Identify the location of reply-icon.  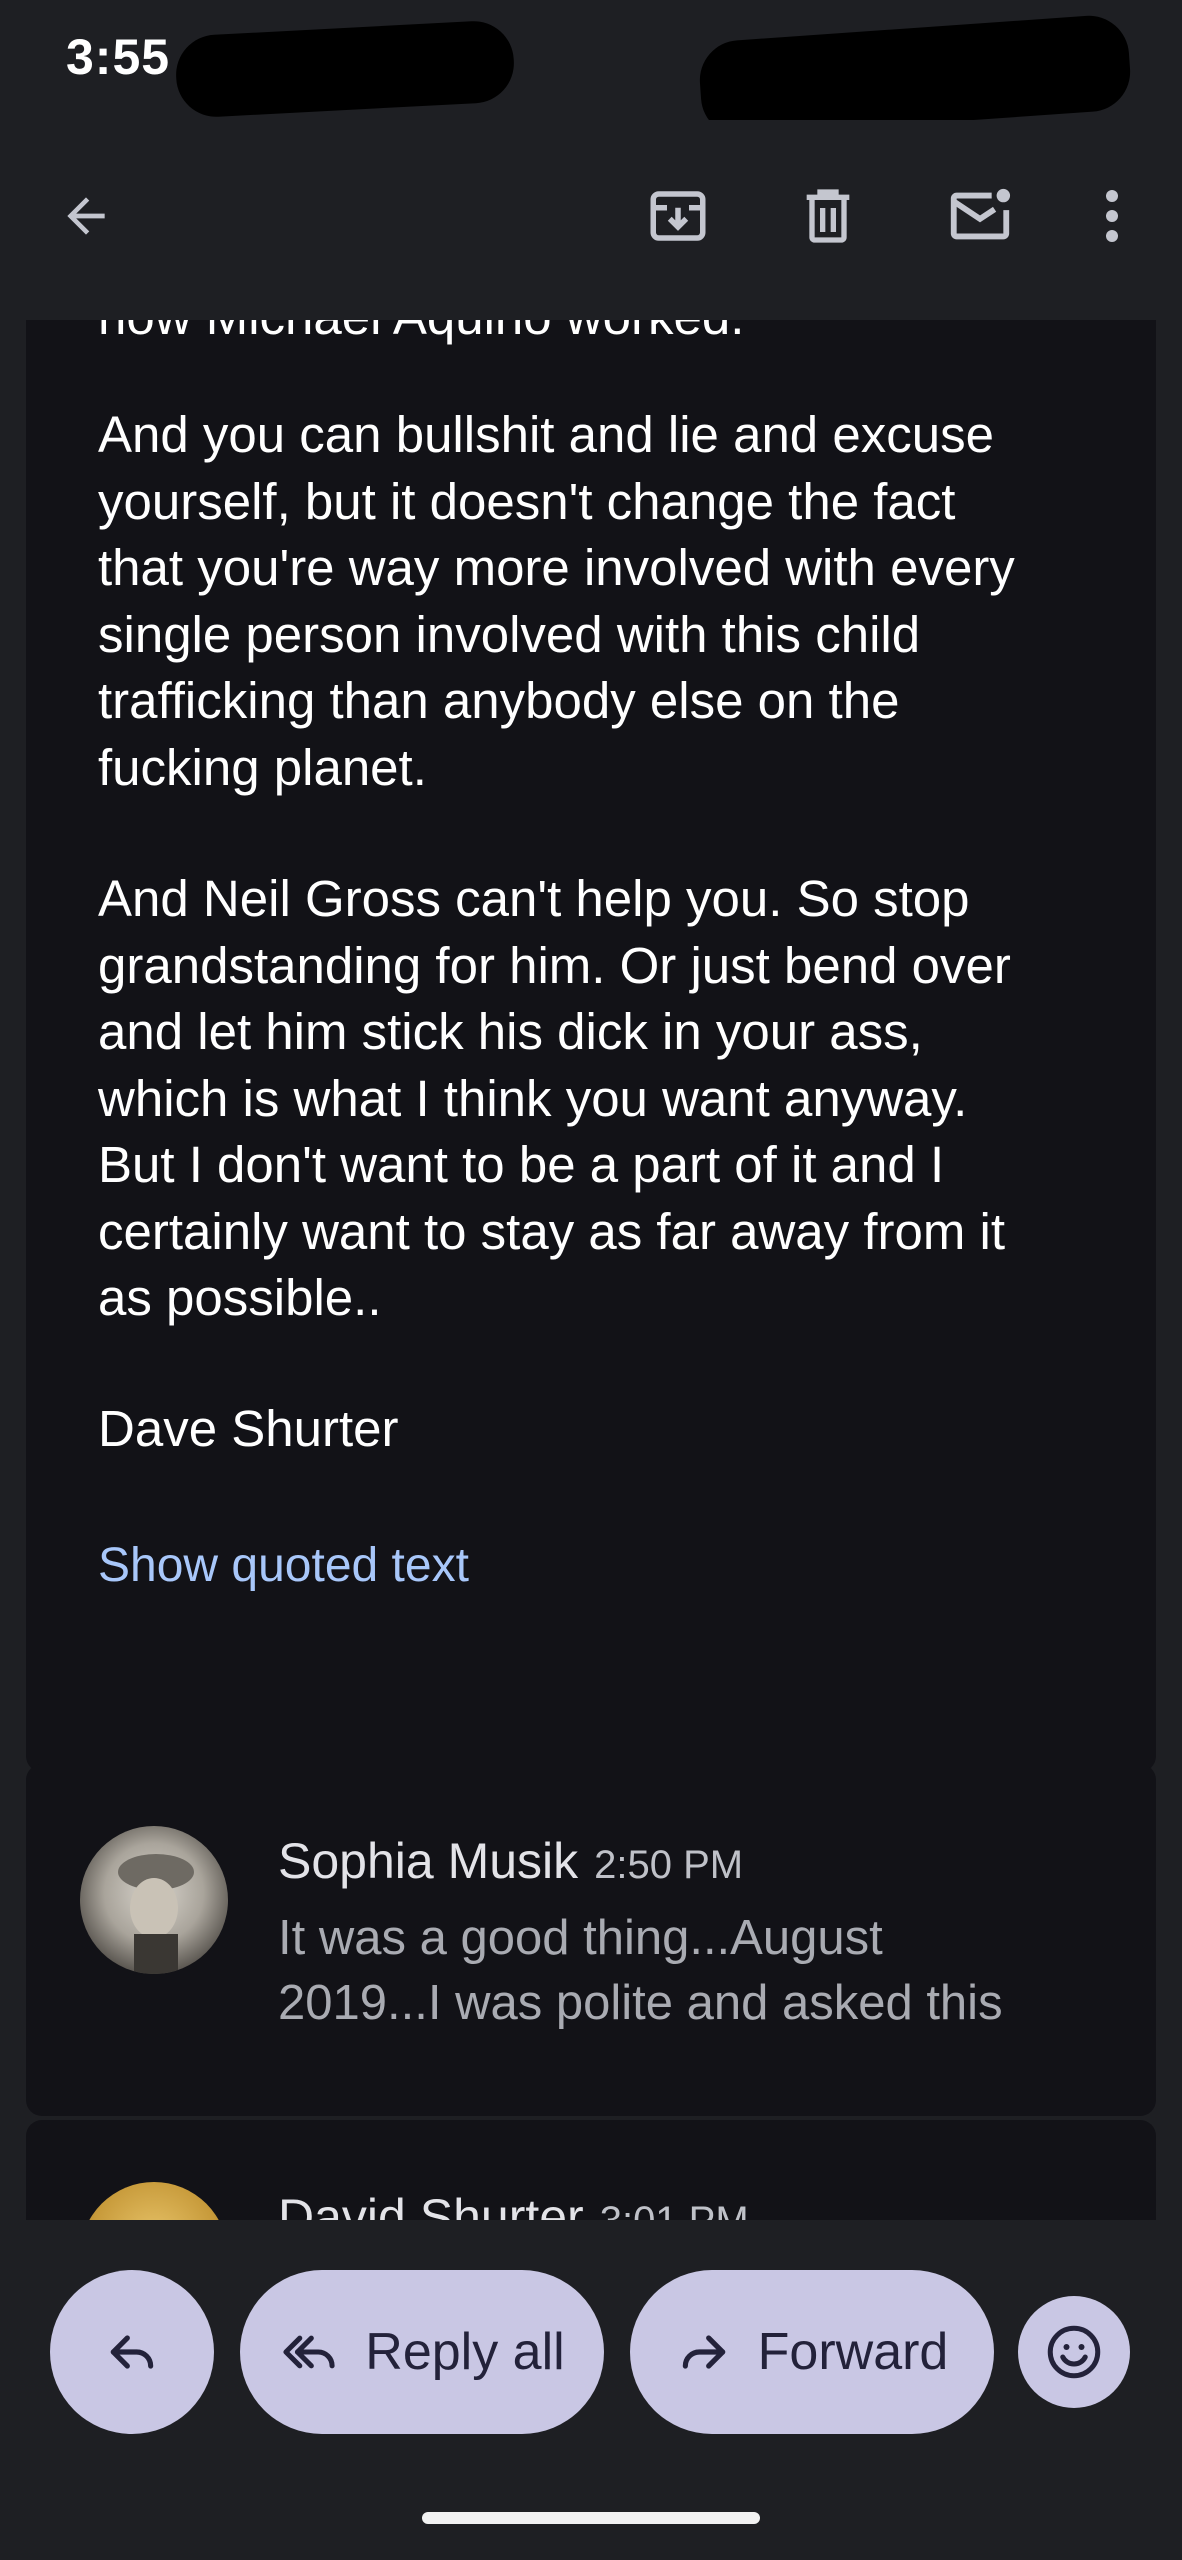
(132, 2352).